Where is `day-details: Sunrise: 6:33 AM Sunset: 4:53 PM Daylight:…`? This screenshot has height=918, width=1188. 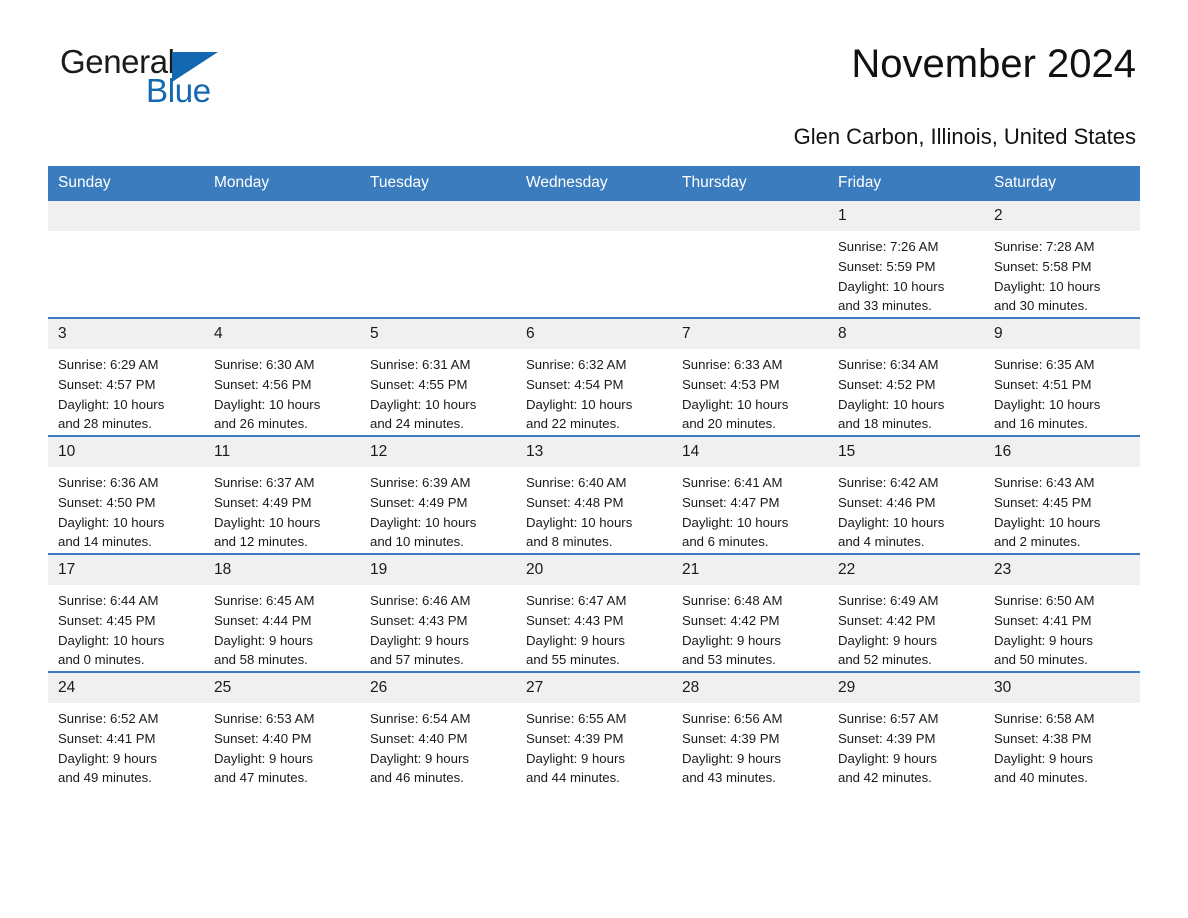 day-details: Sunrise: 6:33 AM Sunset: 4:53 PM Daylight:… is located at coordinates (750, 391).